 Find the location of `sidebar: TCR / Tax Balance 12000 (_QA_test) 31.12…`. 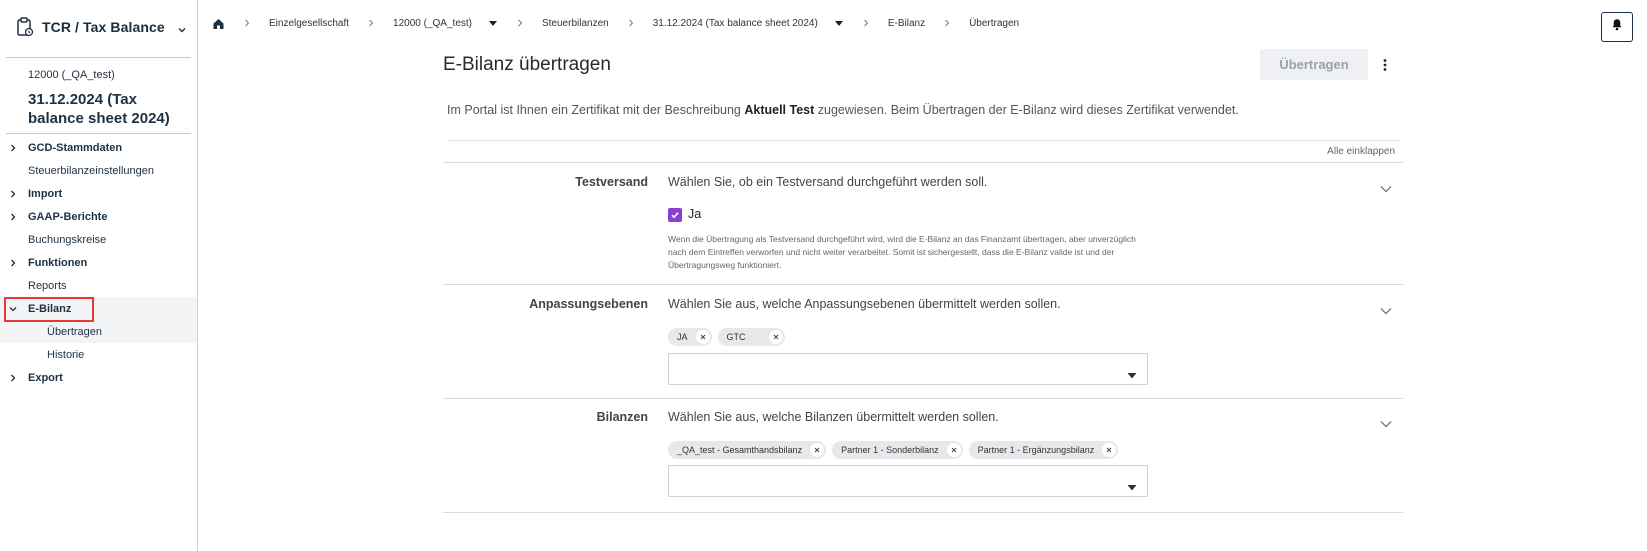

sidebar: TCR / Tax Balance 12000 (_QA_test) 31.12… is located at coordinates (99, 275).